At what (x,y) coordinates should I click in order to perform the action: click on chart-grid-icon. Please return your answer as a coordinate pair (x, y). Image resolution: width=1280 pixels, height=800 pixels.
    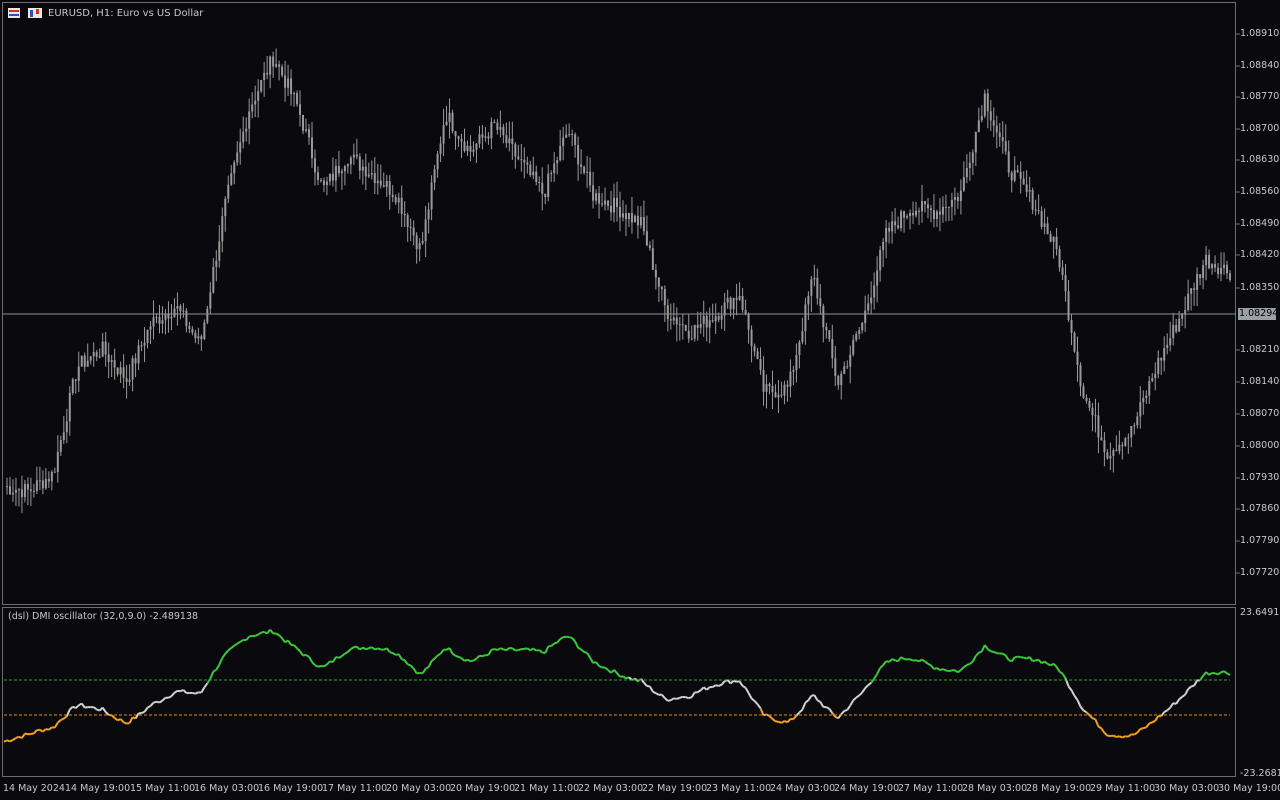
    Looking at the image, I should click on (14, 13).